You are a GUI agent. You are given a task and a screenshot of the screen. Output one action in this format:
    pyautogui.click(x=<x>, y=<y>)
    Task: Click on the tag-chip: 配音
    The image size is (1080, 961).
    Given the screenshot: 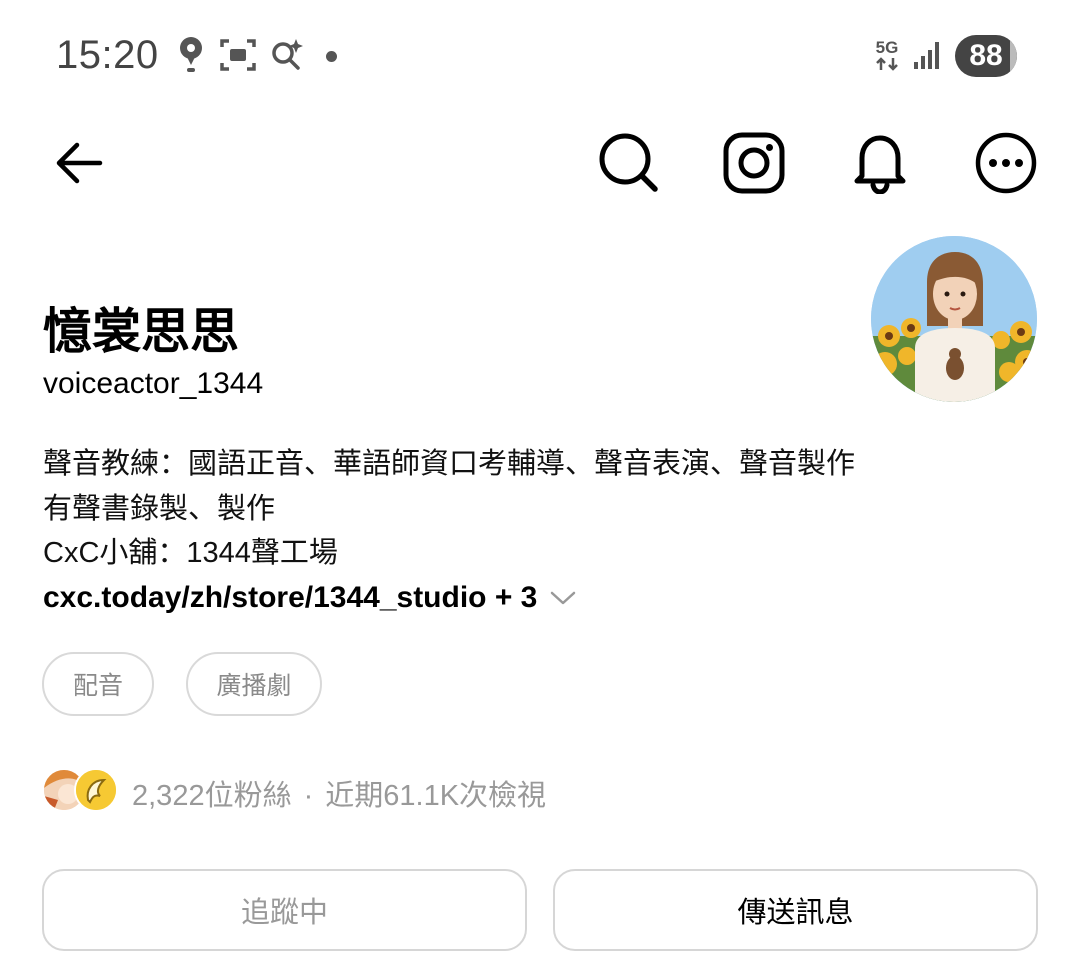 What is the action you would take?
    pyautogui.click(x=98, y=684)
    